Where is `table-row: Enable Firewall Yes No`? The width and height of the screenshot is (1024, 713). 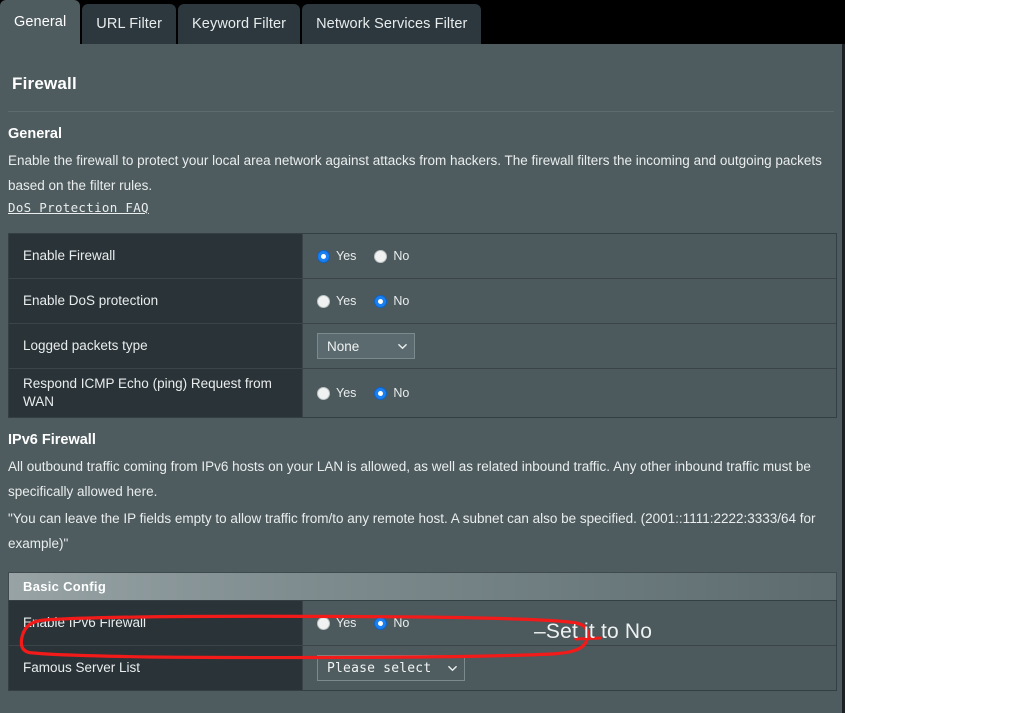
table-row: Enable Firewall Yes No is located at coordinates (422, 256).